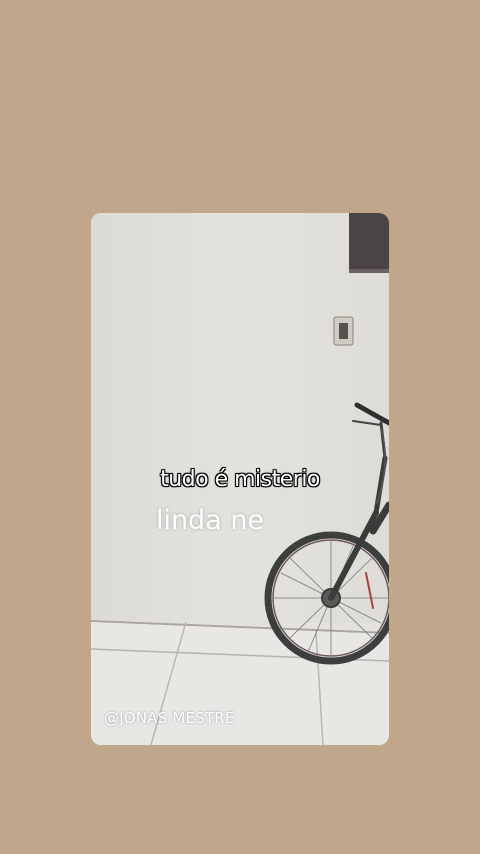 This screenshot has height=854, width=480. What do you see at coordinates (169, 718) in the screenshot?
I see `author-watermark: @JONAS MESTRE` at bounding box center [169, 718].